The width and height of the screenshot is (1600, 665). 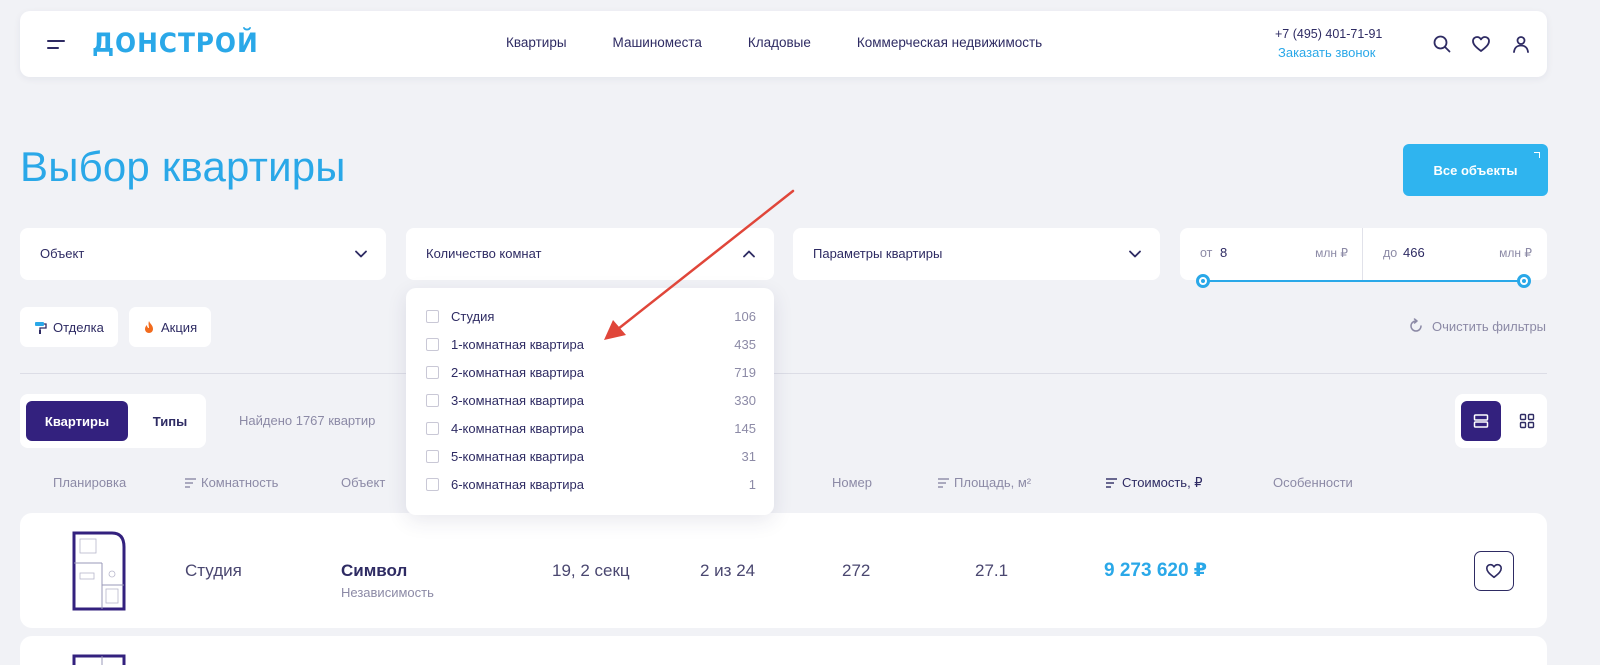 What do you see at coordinates (231, 482) in the screenshot?
I see `col-rooms: Комнатность` at bounding box center [231, 482].